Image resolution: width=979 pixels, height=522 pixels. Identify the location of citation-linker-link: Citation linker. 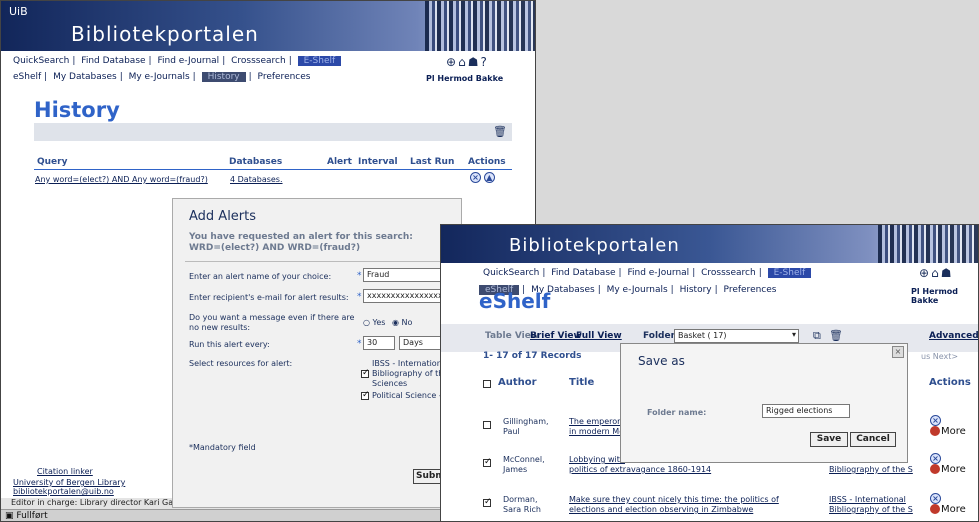
(65, 471).